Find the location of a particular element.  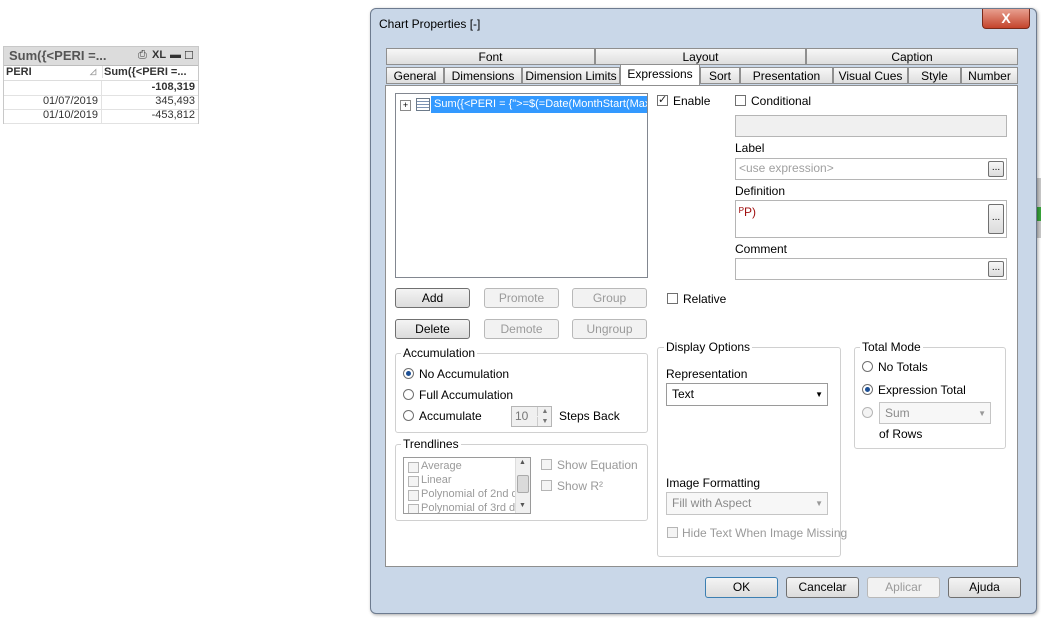

tab-general: General is located at coordinates (415, 75).